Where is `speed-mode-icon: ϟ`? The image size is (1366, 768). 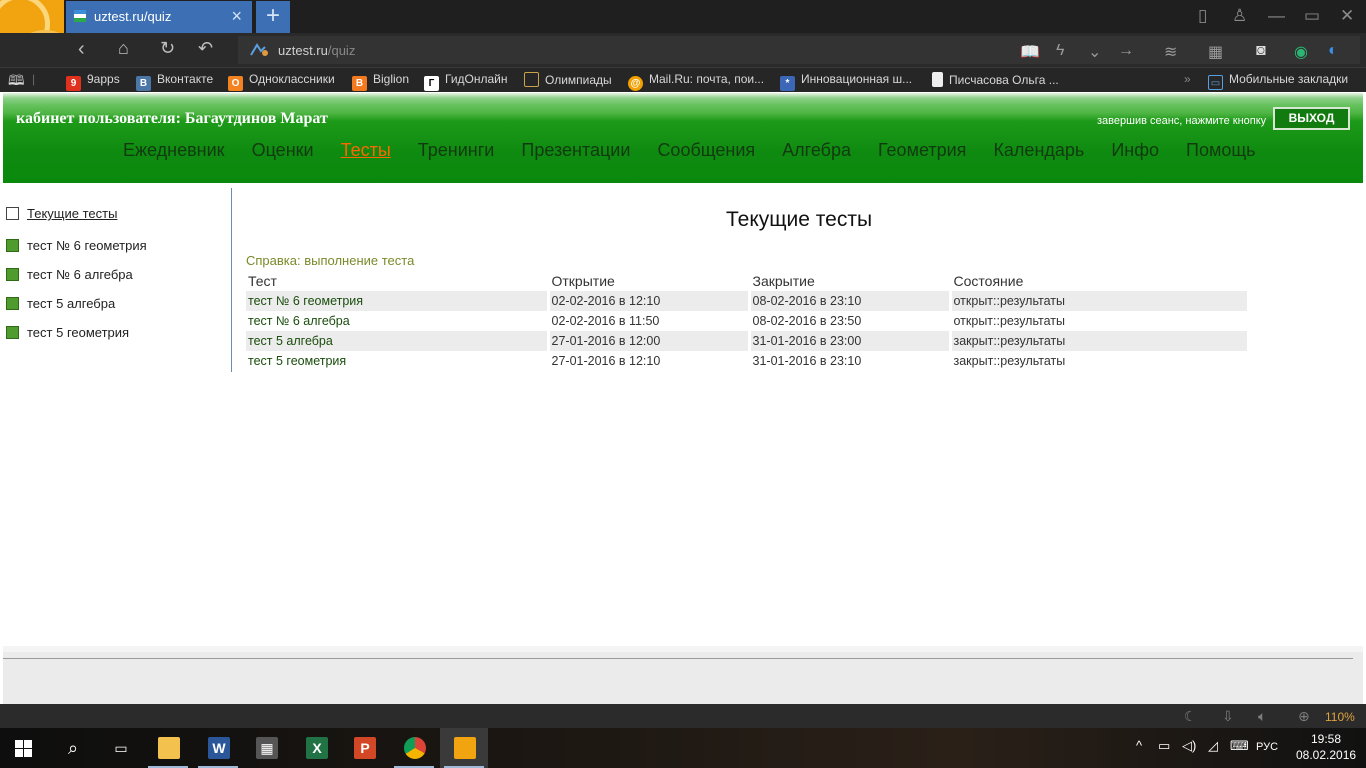 speed-mode-icon: ϟ is located at coordinates (1060, 51).